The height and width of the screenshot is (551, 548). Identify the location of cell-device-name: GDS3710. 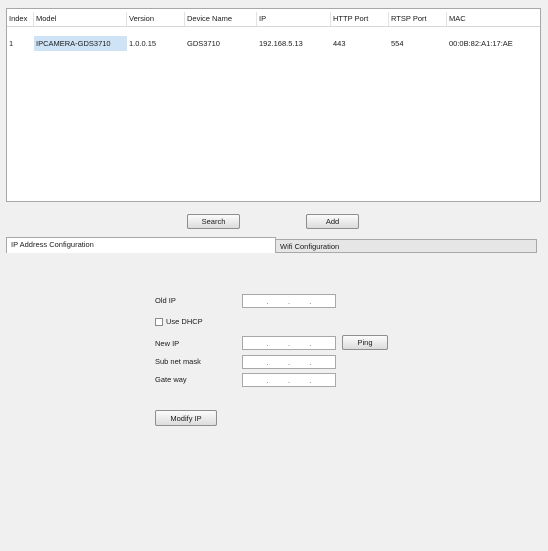
(203, 43).